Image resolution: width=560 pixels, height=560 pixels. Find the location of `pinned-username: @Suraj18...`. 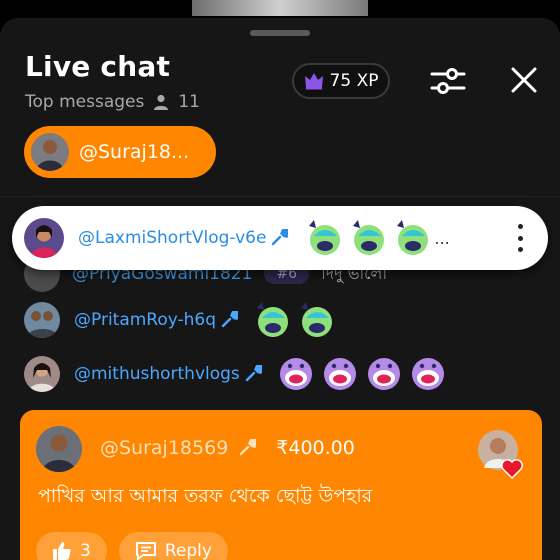

pinned-username: @Suraj18... is located at coordinates (134, 152).